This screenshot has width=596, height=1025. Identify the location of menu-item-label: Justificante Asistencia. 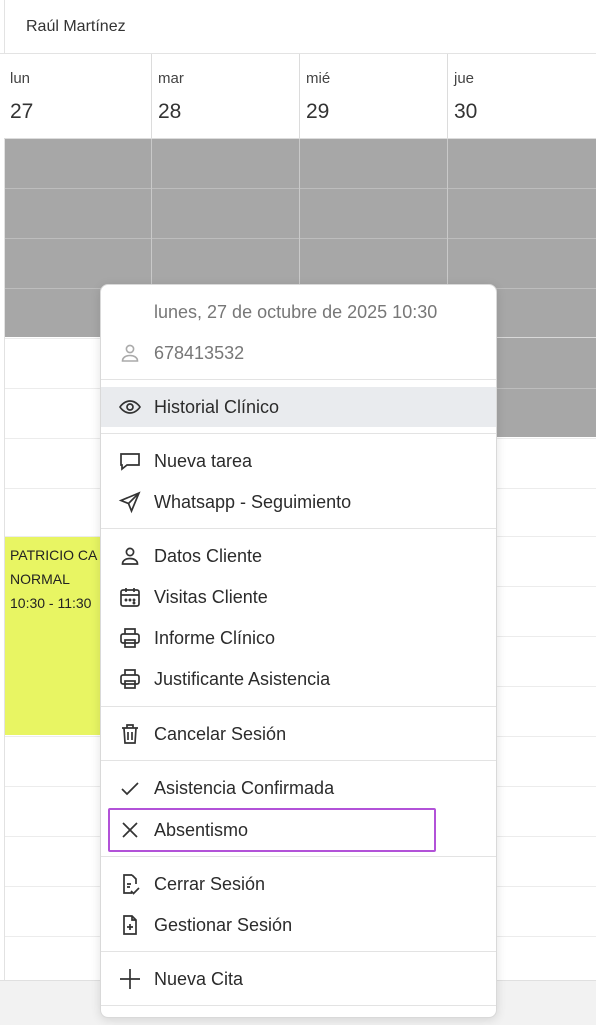
(242, 678).